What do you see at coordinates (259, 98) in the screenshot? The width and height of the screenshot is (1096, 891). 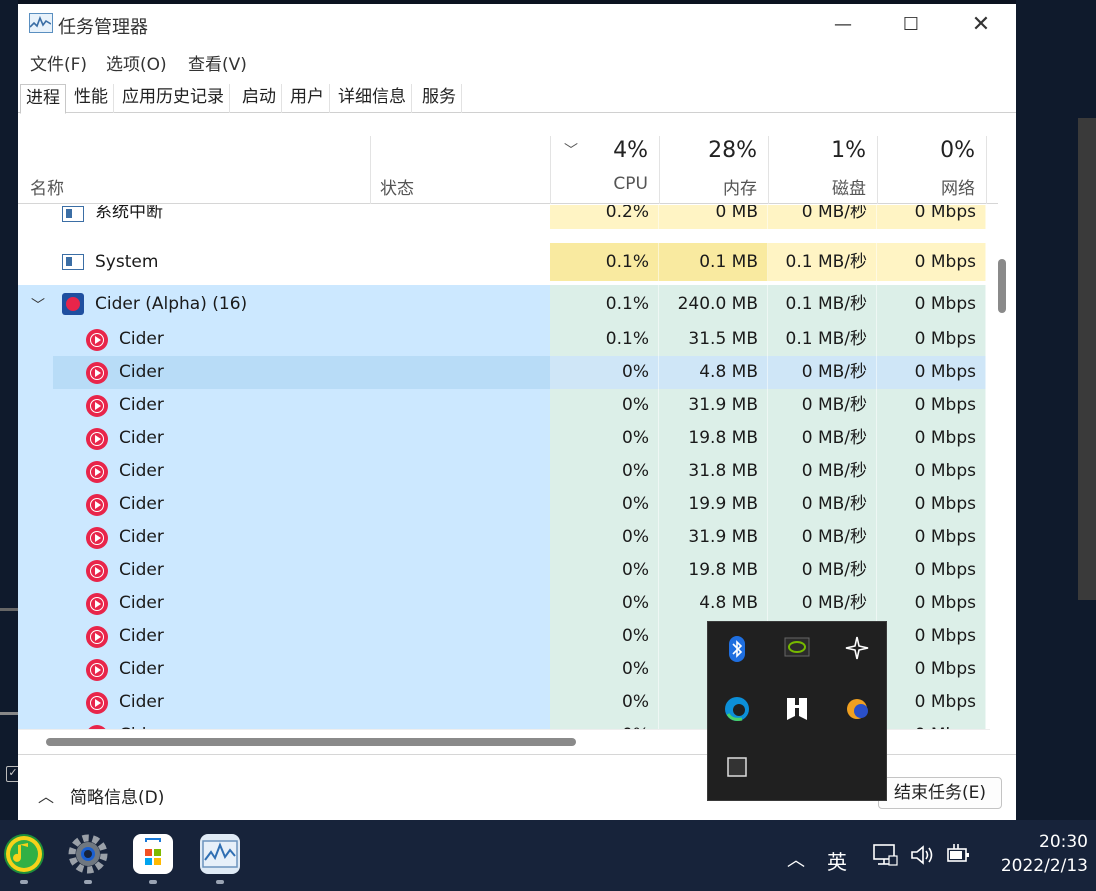 I see `tab-startup: 启动` at bounding box center [259, 98].